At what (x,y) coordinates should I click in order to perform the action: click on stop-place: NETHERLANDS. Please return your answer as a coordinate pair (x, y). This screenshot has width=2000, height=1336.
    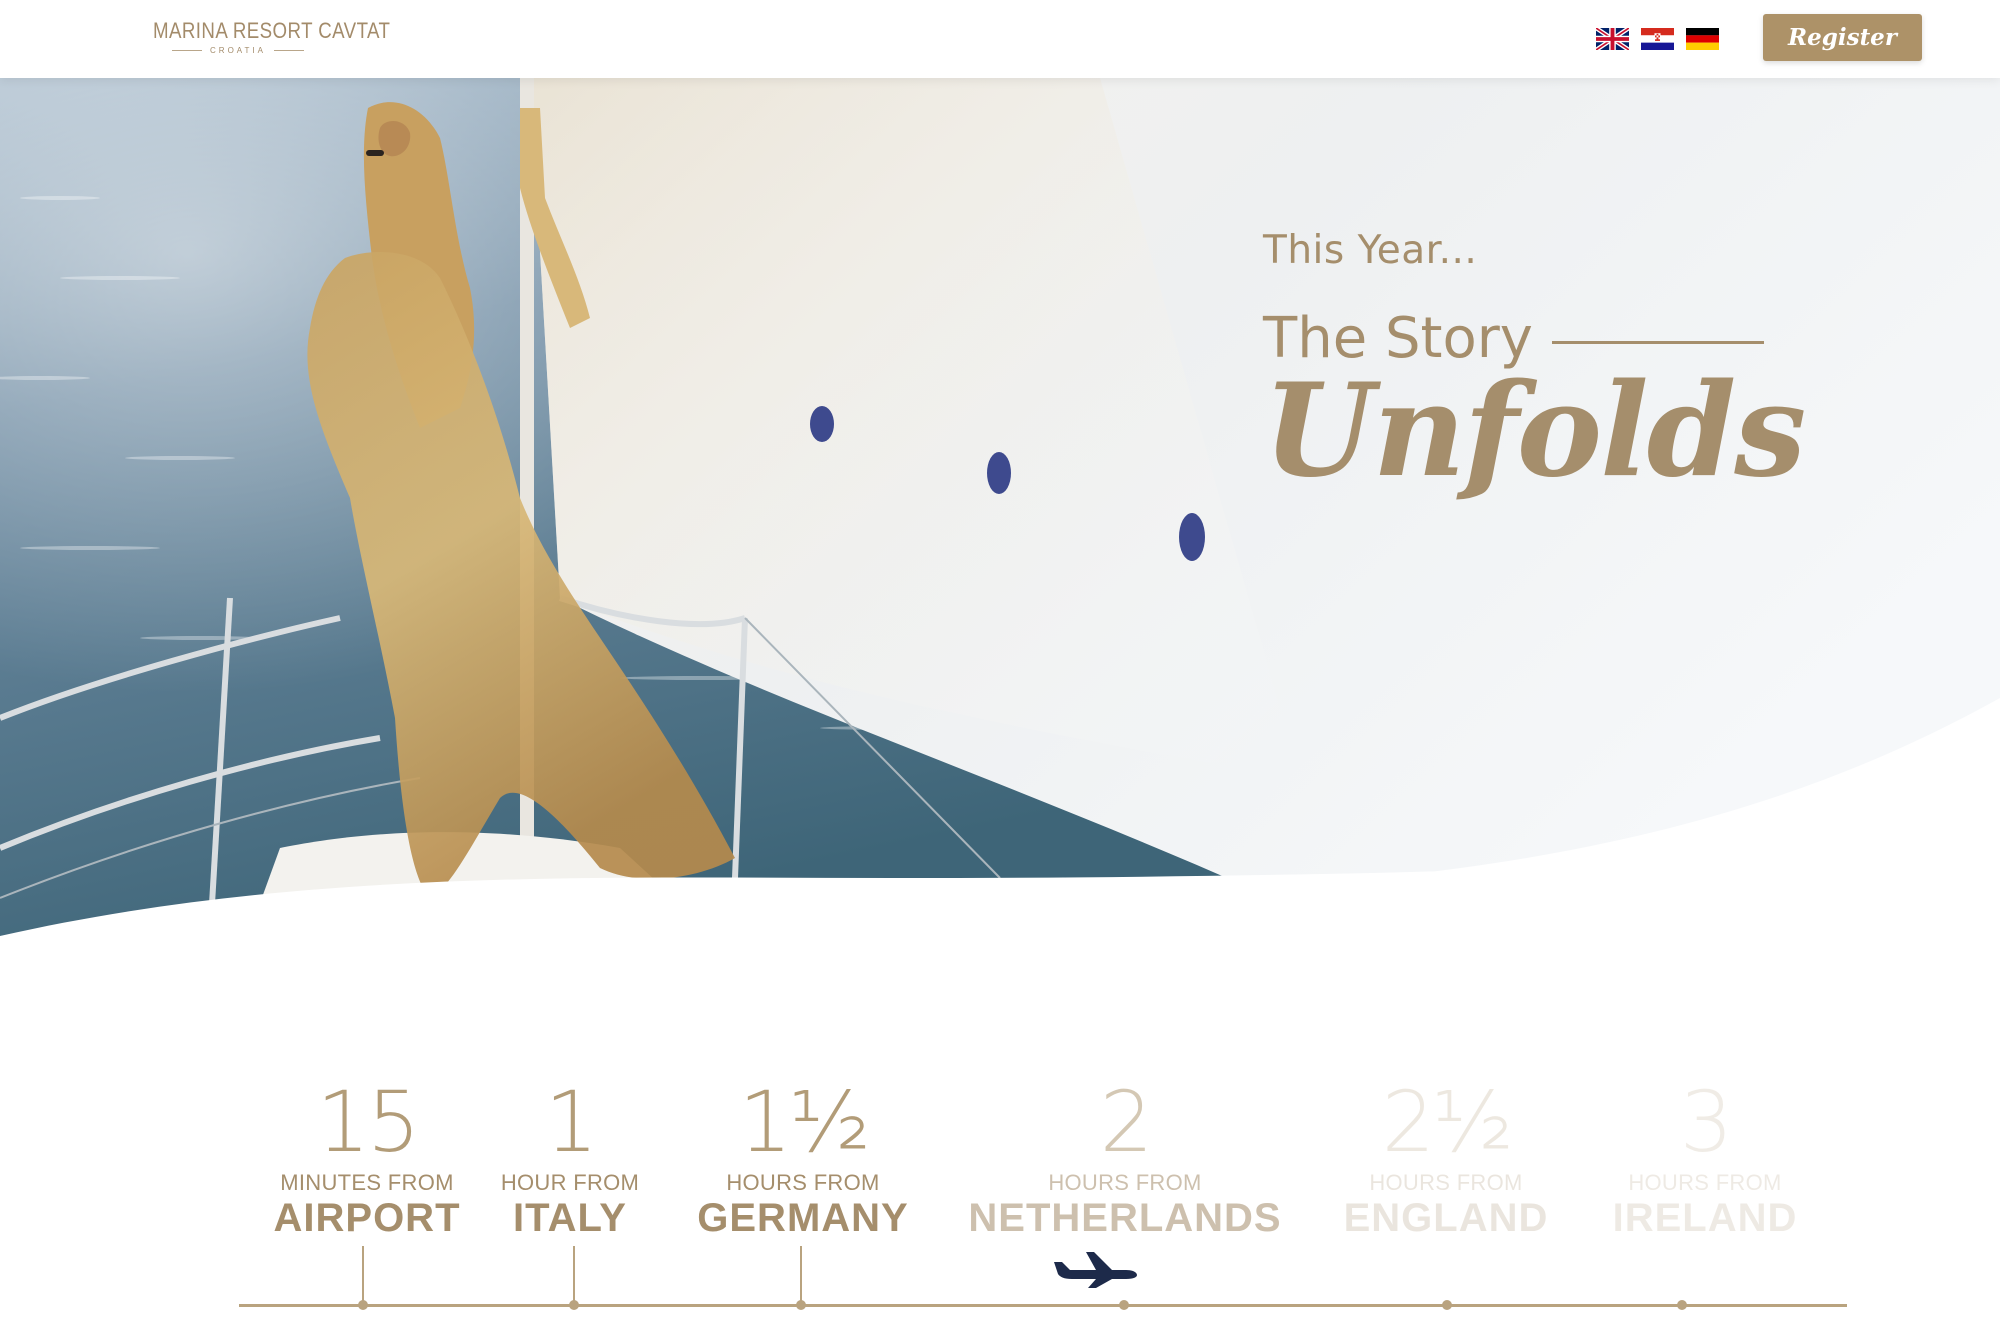
    Looking at the image, I should click on (1125, 1218).